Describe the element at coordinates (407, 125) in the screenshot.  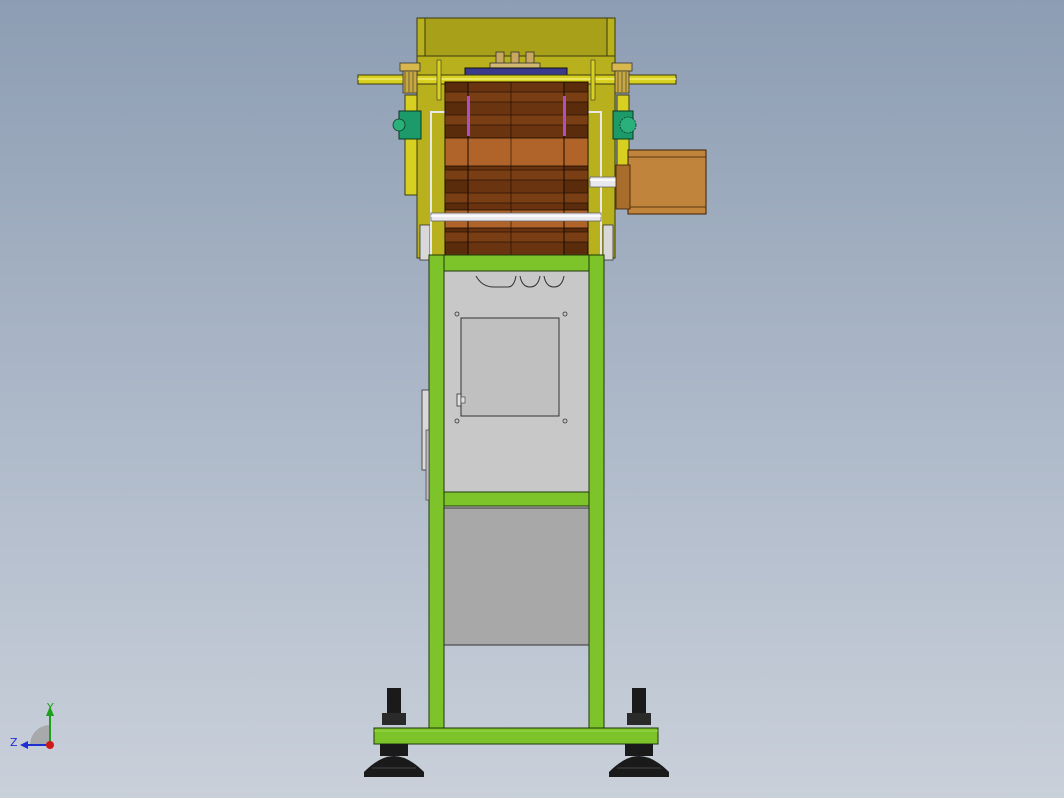
I see `left-teal-block` at that location.